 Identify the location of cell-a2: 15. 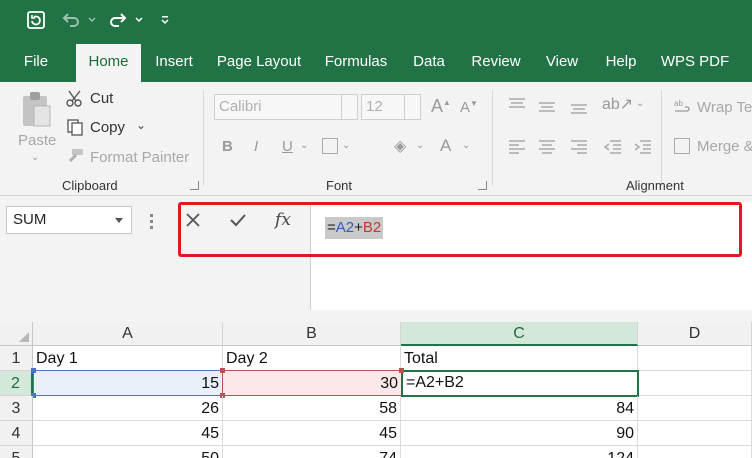
(128, 383).